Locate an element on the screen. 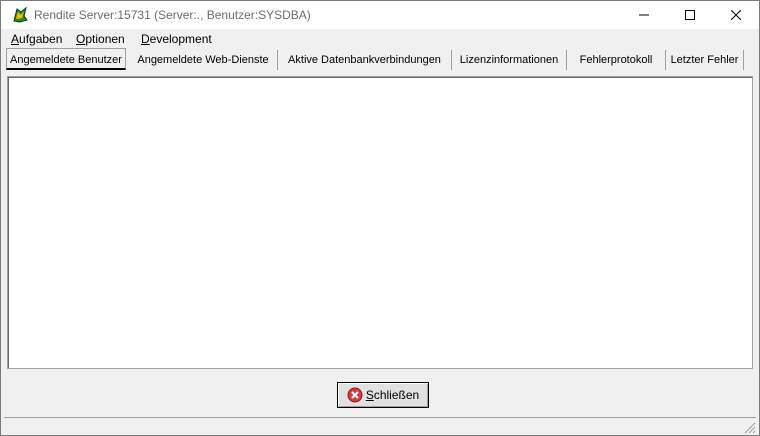 Image resolution: width=760 pixels, height=436 pixels. maximize-button is located at coordinates (690, 15).